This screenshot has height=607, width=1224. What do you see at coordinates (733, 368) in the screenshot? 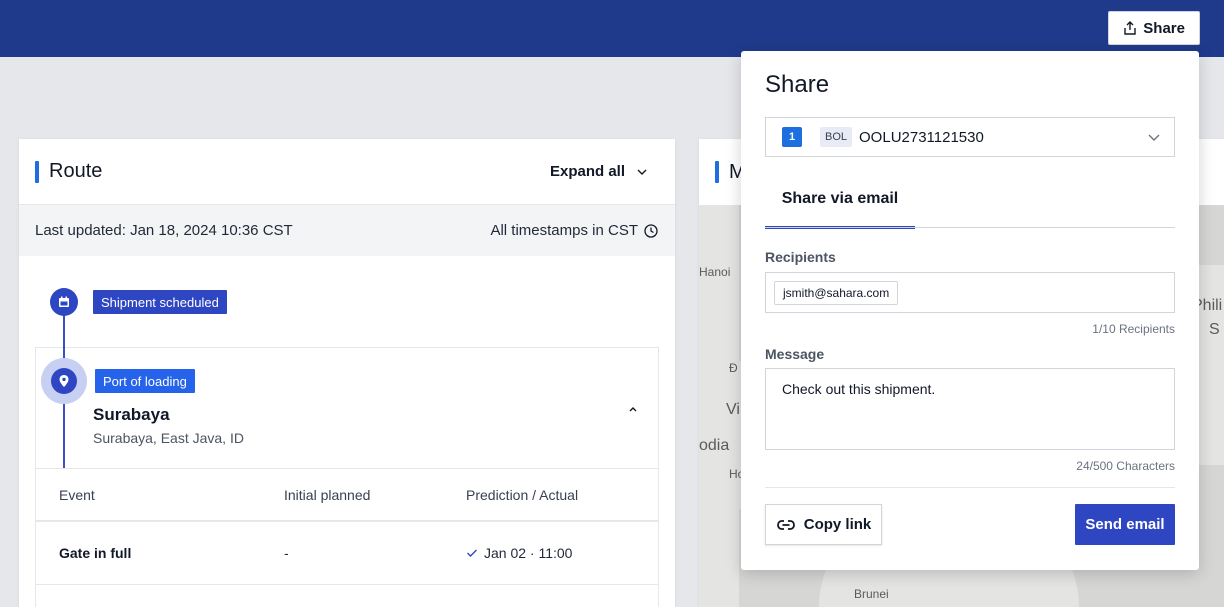
I see `map-label: Đ` at bounding box center [733, 368].